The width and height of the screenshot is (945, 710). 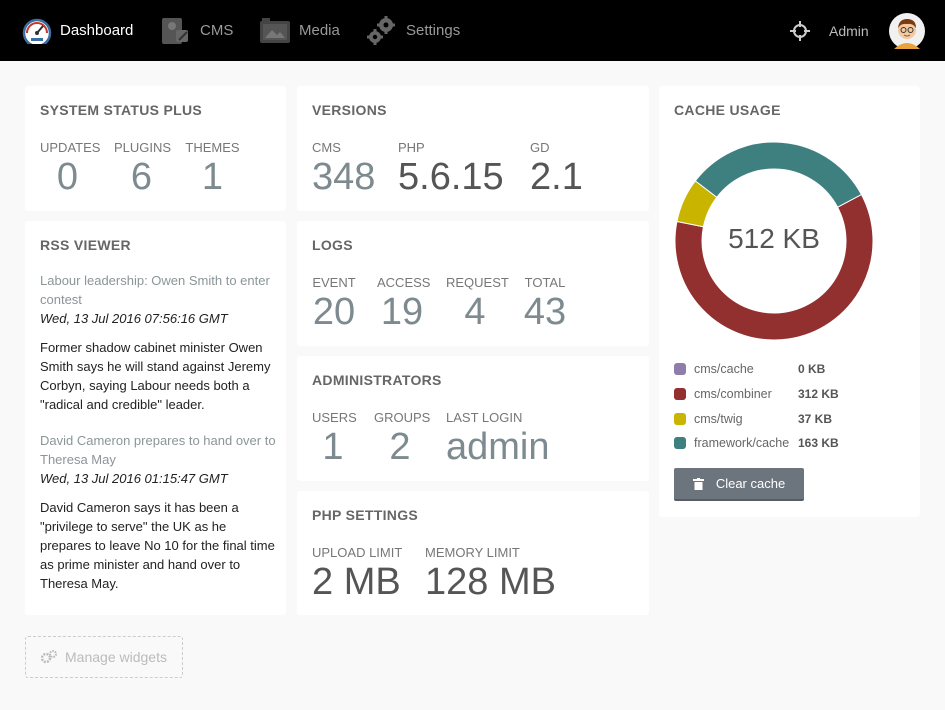 What do you see at coordinates (382, 31) in the screenshot?
I see `gear-icon` at bounding box center [382, 31].